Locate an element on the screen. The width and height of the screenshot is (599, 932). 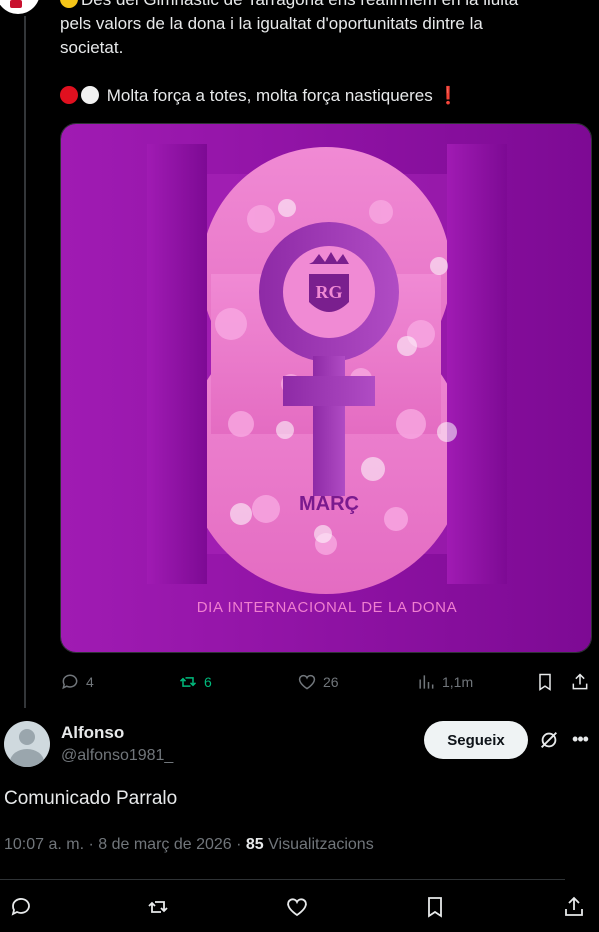
reply-author-name: Alfonso is located at coordinates (92, 733).